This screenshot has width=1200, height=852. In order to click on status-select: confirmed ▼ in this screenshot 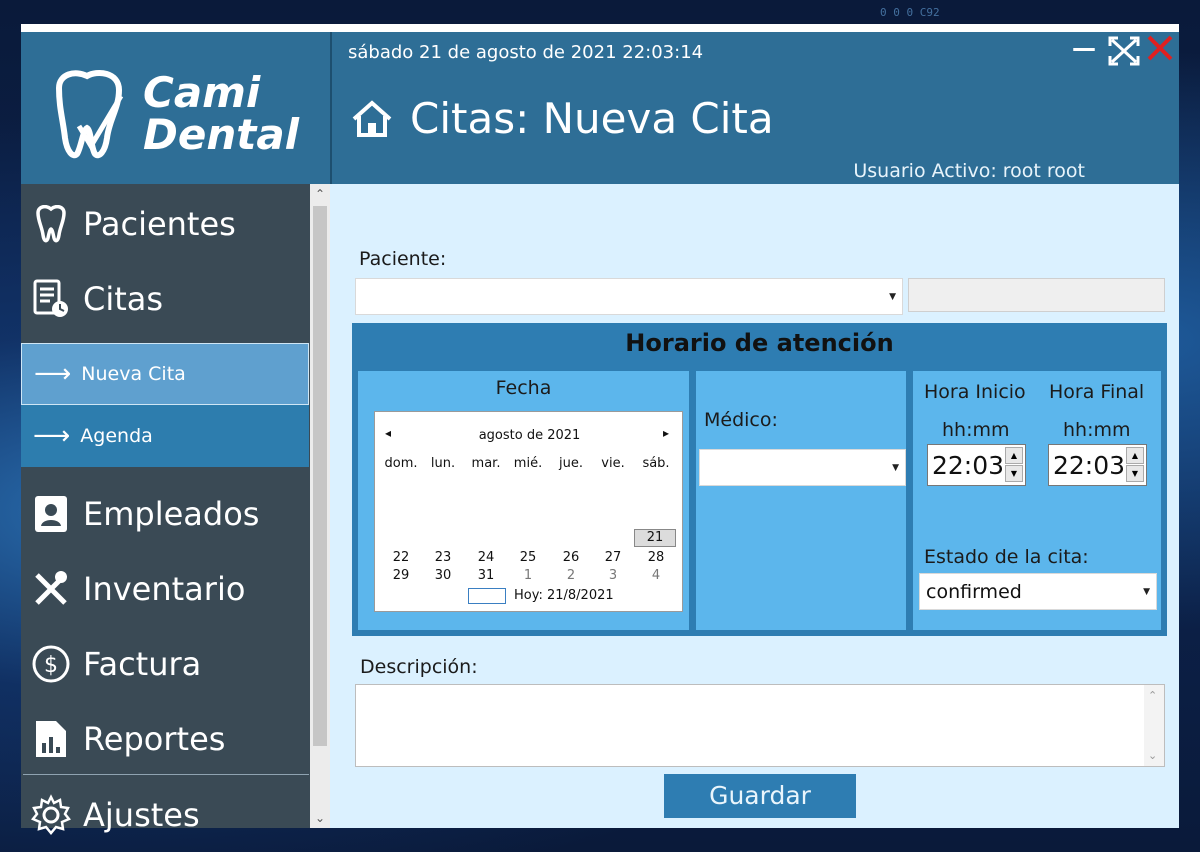, I will do `click(1038, 591)`.